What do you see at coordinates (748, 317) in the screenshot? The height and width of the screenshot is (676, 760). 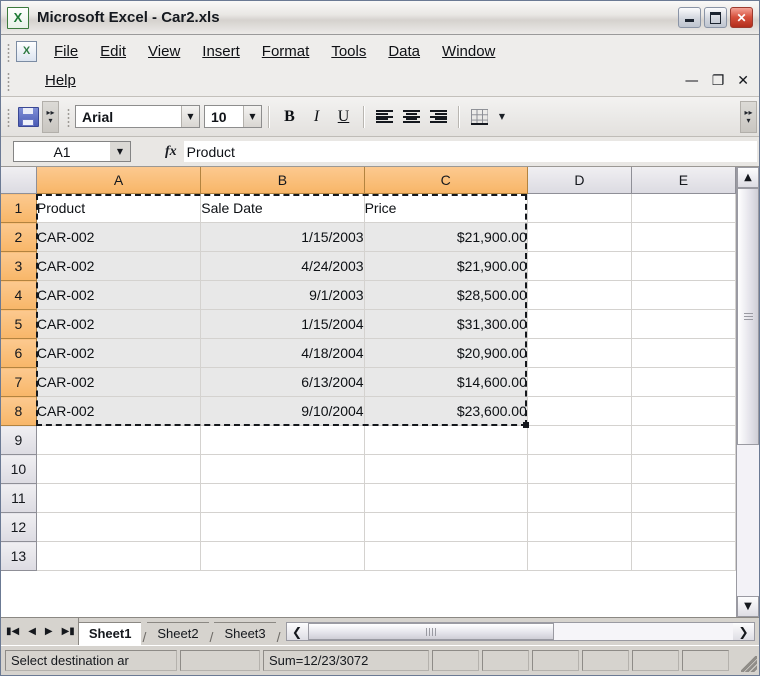 I see `vertical-scroll-thumb` at bounding box center [748, 317].